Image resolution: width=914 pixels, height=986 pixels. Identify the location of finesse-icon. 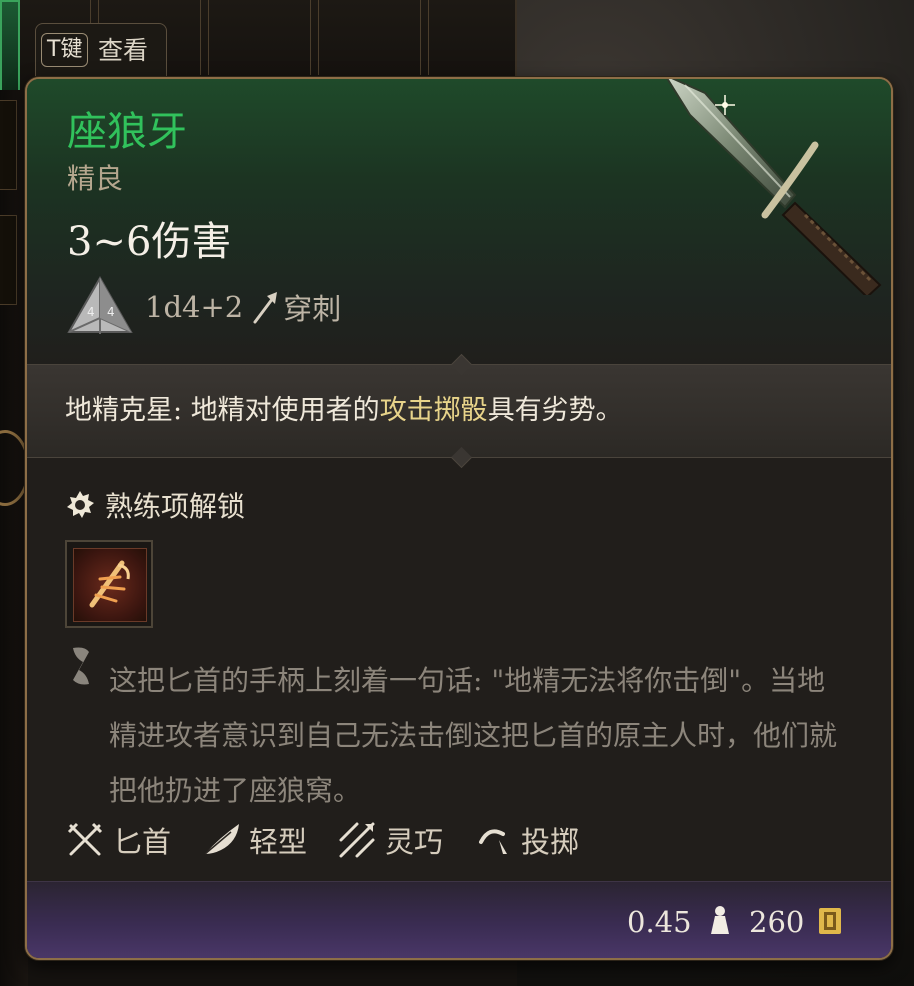
(357, 840).